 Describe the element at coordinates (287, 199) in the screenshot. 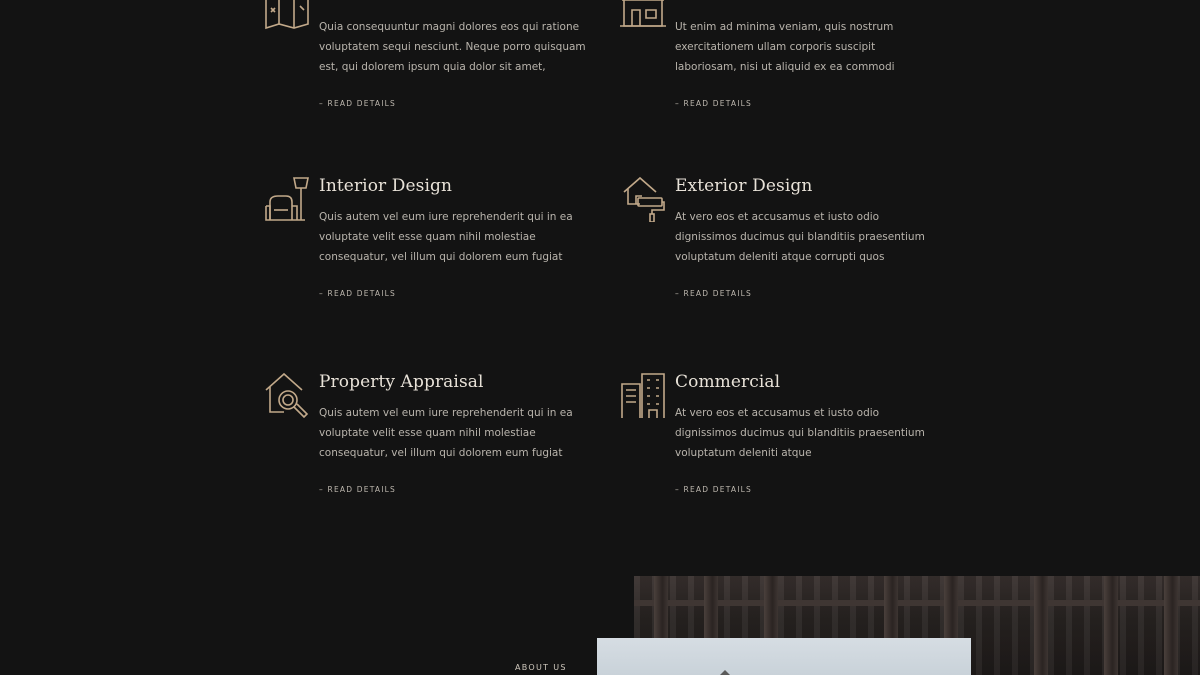

I see `armchair-lamp-icon` at that location.